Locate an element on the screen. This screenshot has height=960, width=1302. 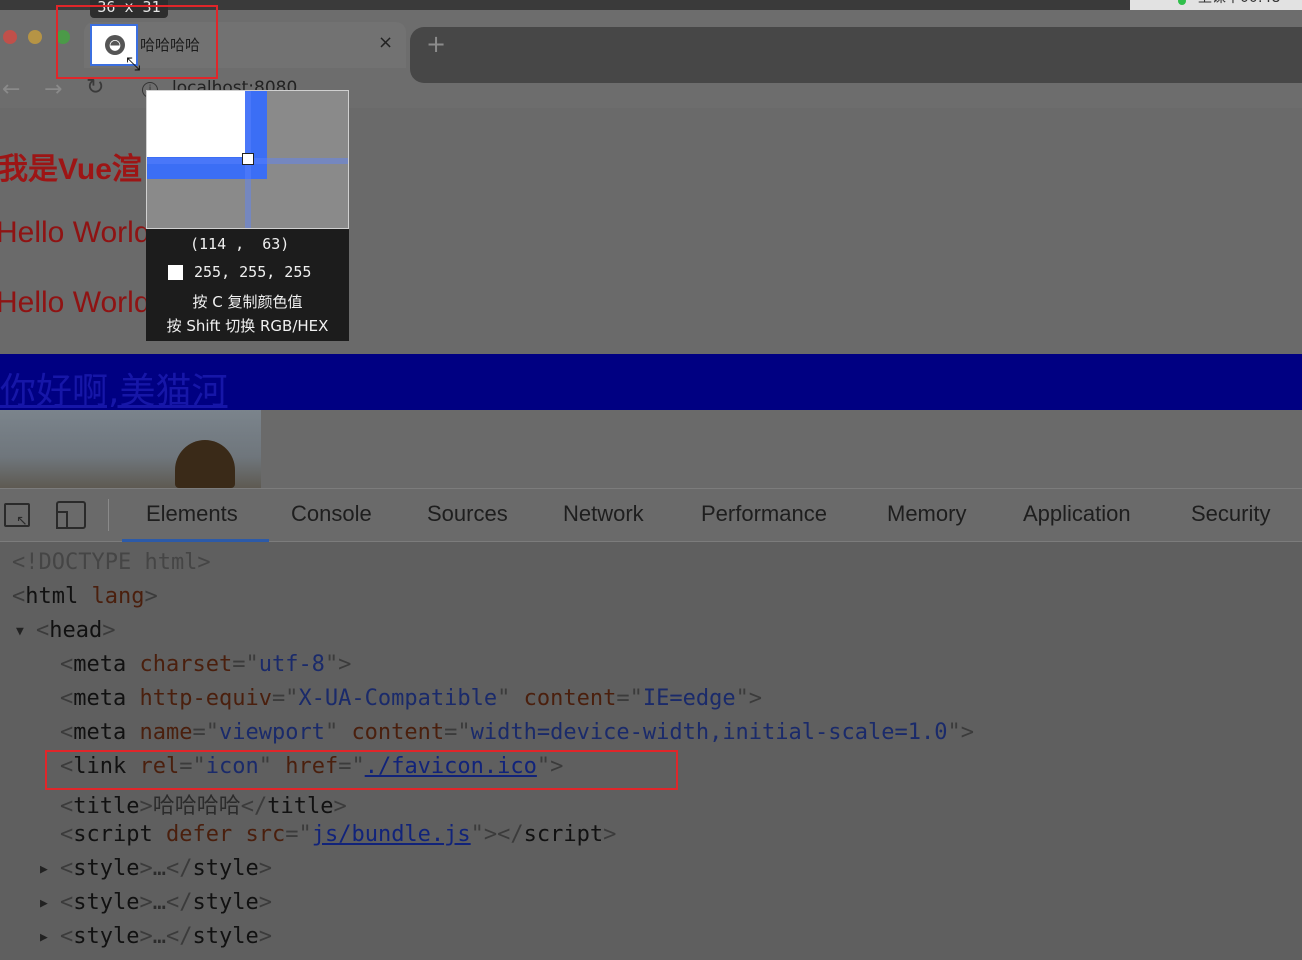
status-text: 上课中00:48 is located at coordinates (1239, 4).